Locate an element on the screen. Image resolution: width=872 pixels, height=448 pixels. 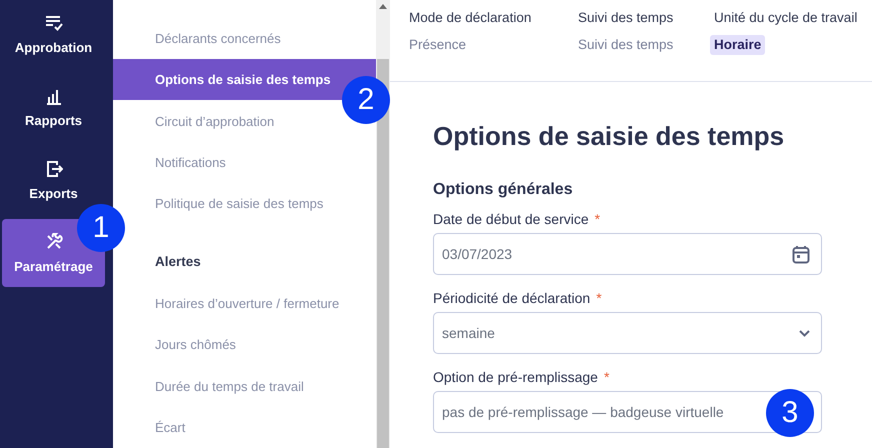
field-label: Date de début de service is located at coordinates (511, 219).